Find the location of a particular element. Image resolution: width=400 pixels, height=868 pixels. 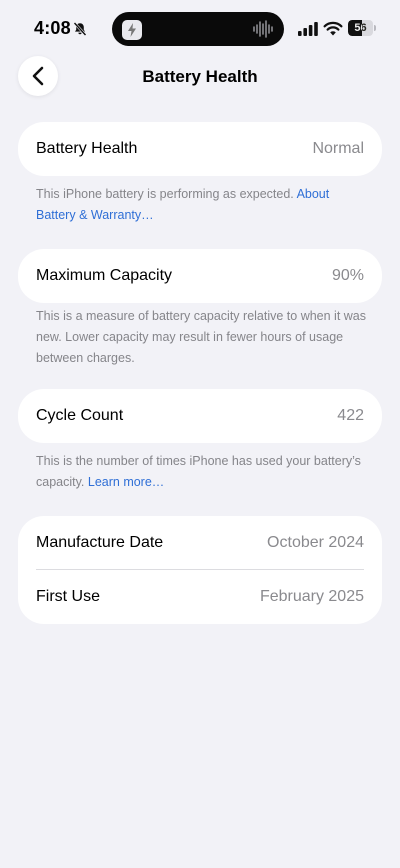

battery-health-card: Battery Health Normal is located at coordinates (200, 149).